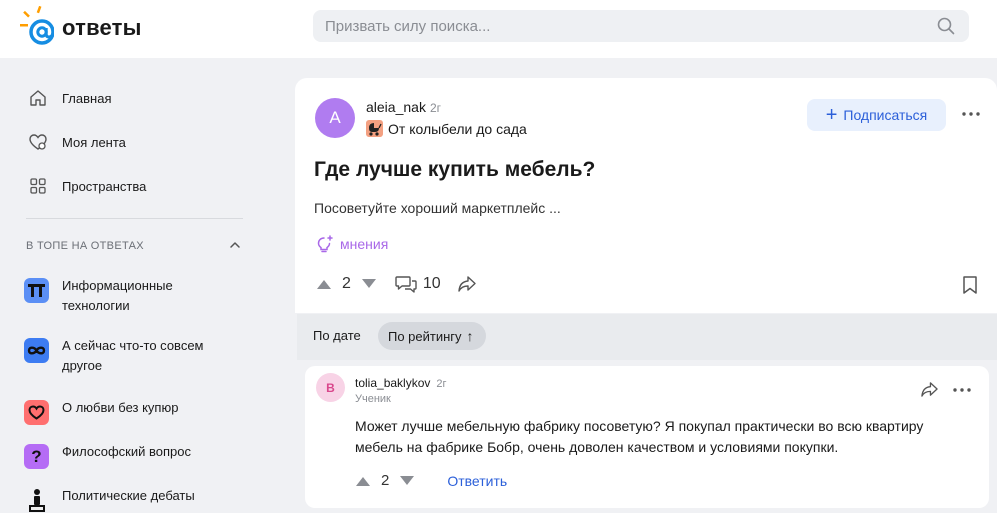 The width and height of the screenshot is (997, 513). I want to click on opinions-button: мнения, so click(352, 244).